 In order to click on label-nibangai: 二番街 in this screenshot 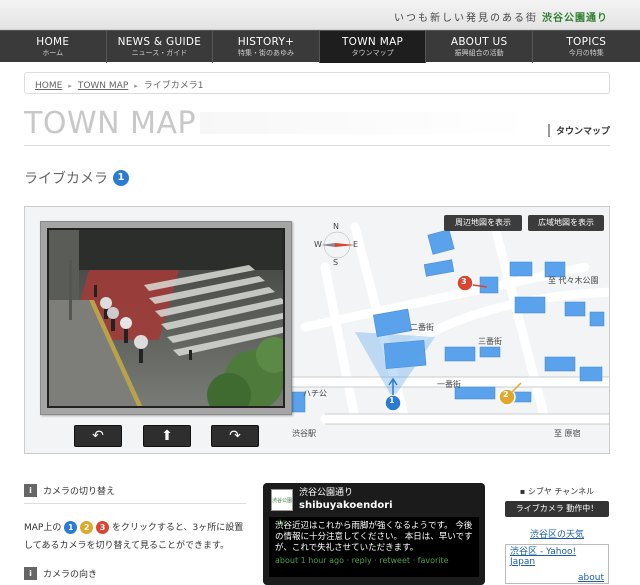, I will do `click(422, 327)`.